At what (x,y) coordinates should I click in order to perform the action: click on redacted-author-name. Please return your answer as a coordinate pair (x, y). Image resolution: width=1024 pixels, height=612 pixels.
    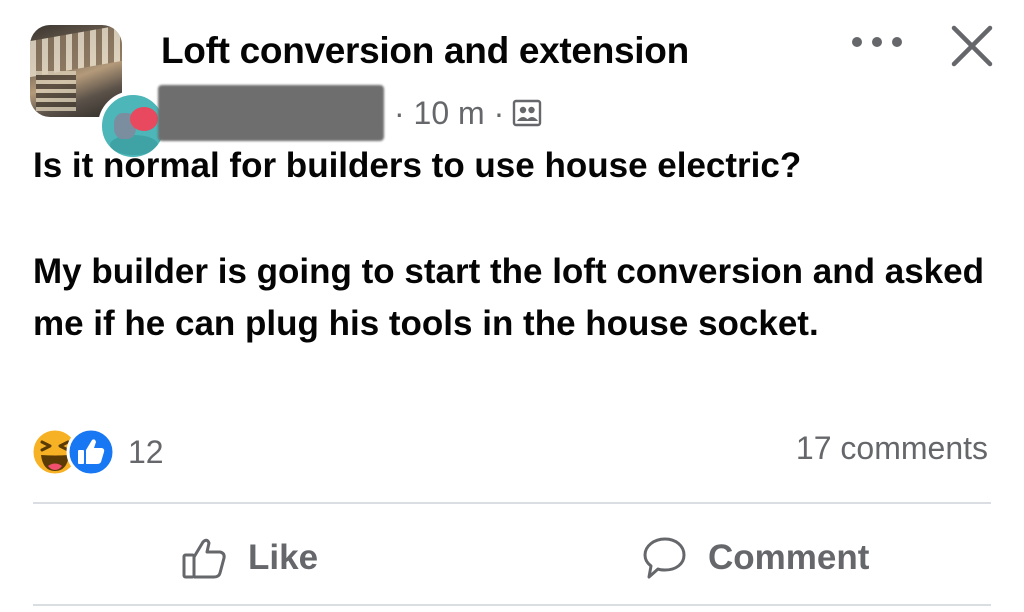
    Looking at the image, I should click on (271, 113).